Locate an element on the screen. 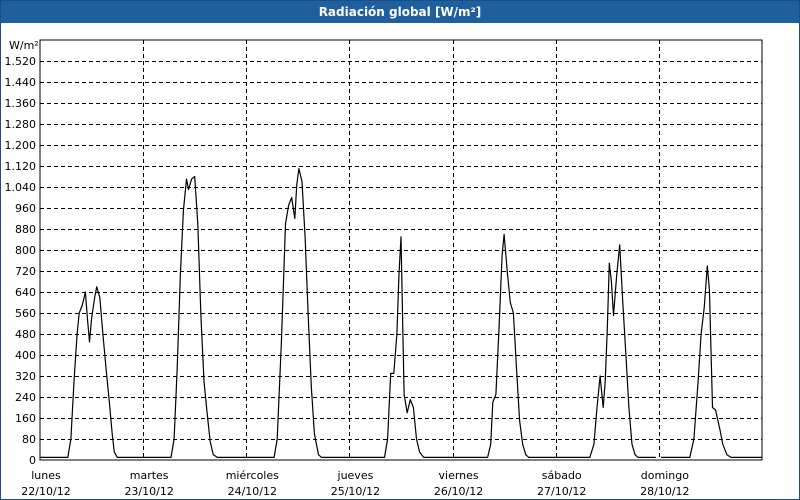  x-tick-day: martes is located at coordinates (149, 475).